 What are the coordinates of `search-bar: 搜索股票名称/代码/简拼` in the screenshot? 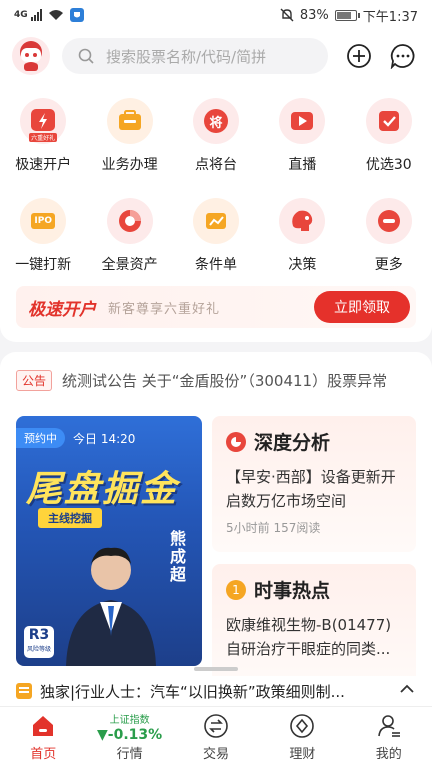 It's located at (195, 56).